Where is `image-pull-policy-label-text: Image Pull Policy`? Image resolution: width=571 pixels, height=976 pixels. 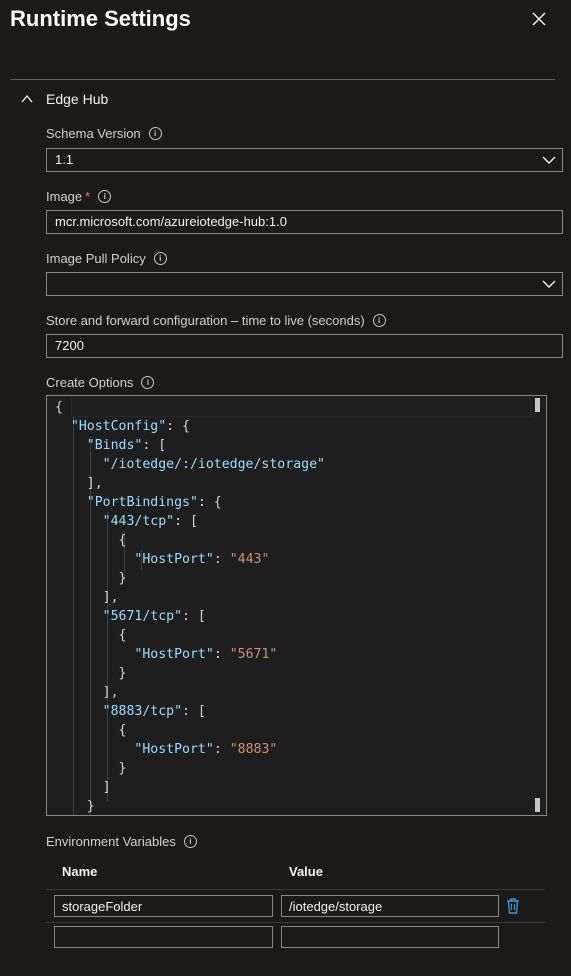 image-pull-policy-label-text: Image Pull Policy is located at coordinates (96, 258).